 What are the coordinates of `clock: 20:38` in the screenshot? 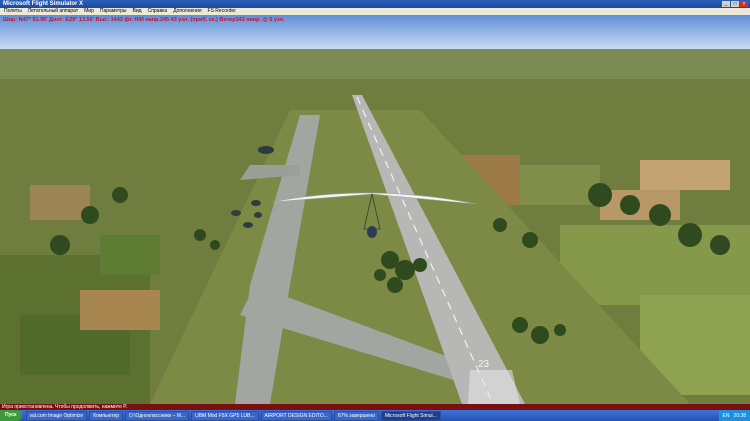 It's located at (739, 416).